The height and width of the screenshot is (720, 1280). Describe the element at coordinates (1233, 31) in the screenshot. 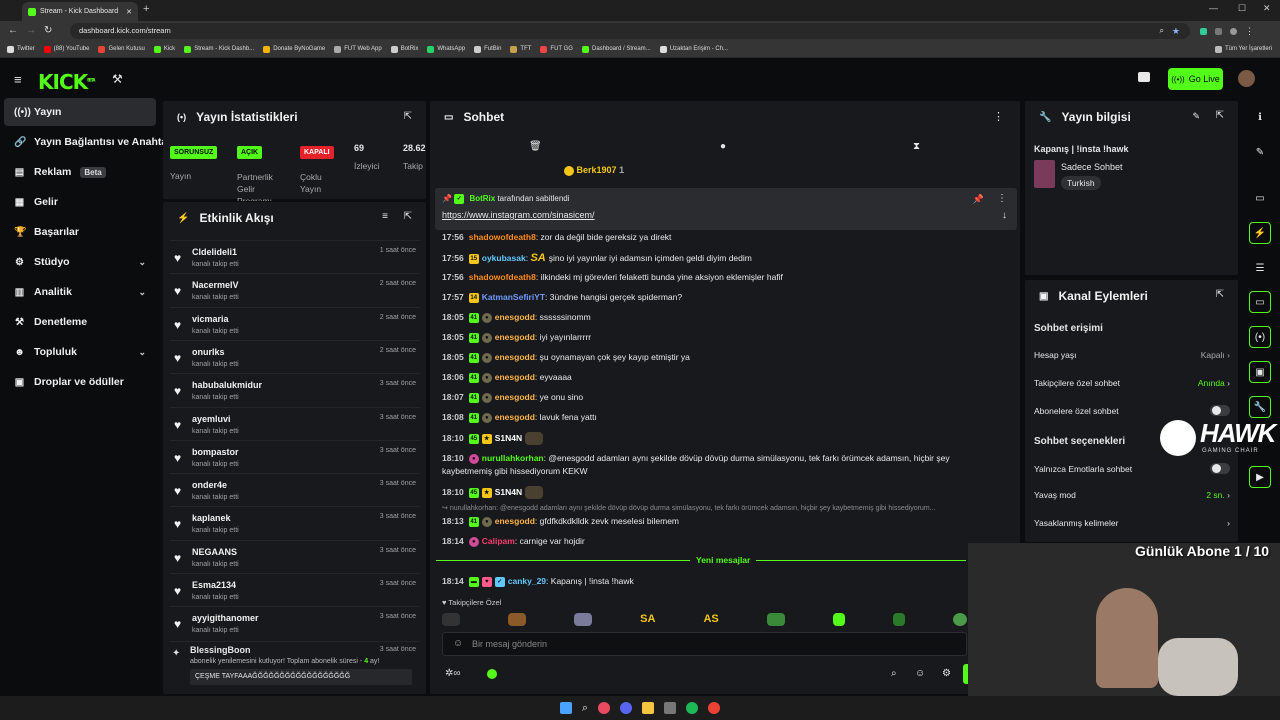

I see `profile-icon` at that location.